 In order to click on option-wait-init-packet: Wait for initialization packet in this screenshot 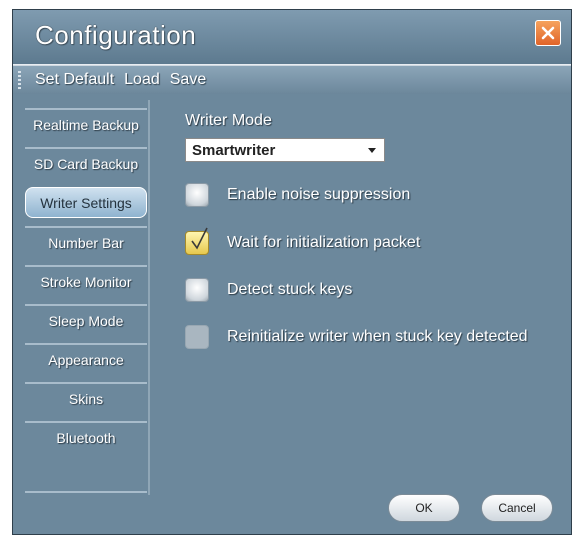, I will do `click(303, 242)`.